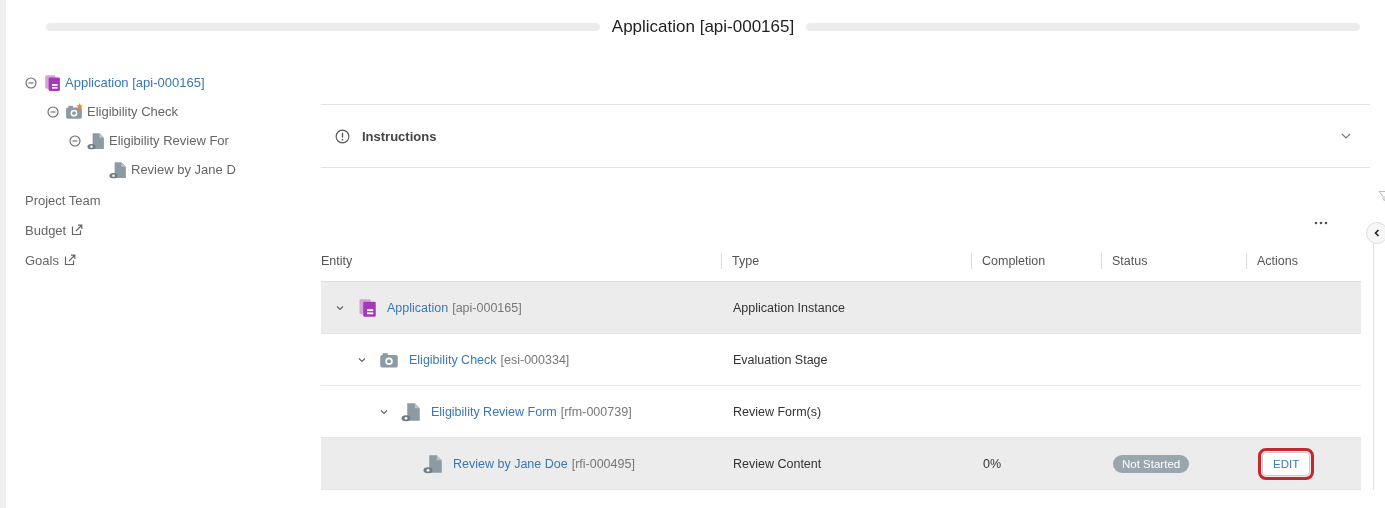 This screenshot has height=508, width=1385. What do you see at coordinates (337, 260) in the screenshot?
I see `column-header: Entity` at bounding box center [337, 260].